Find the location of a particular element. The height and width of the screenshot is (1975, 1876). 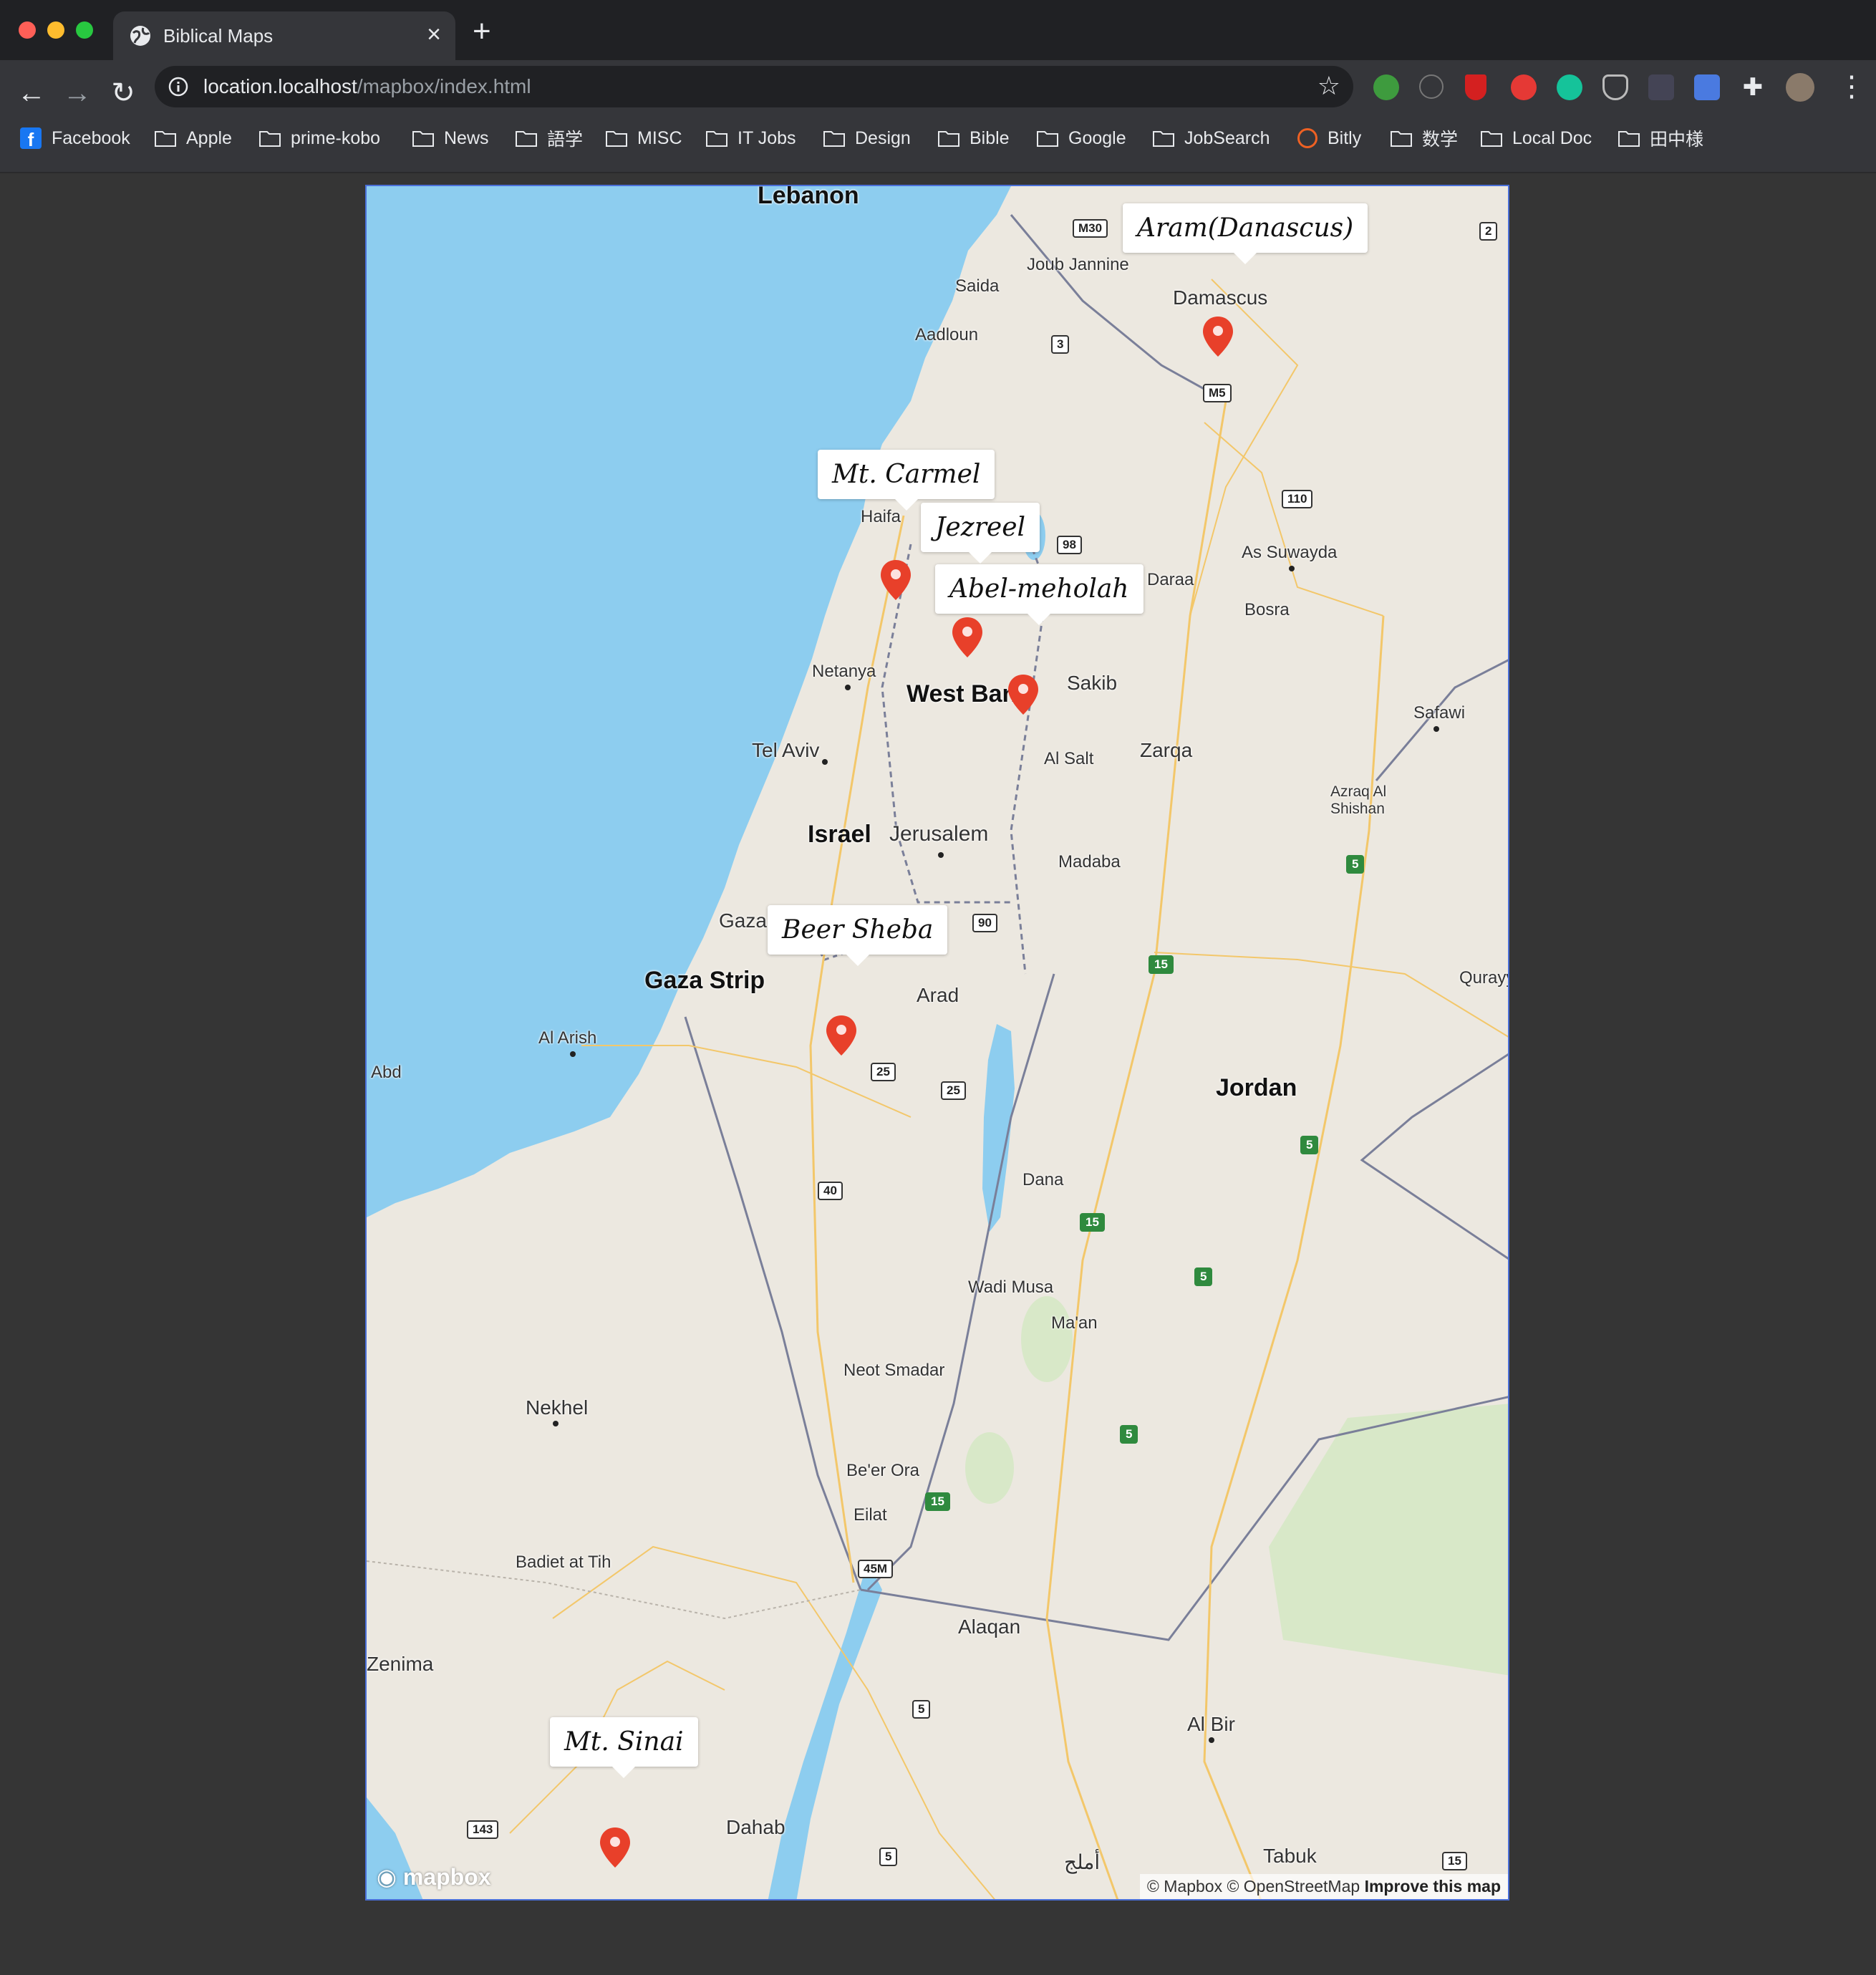

bookmark-label: Facebook is located at coordinates (91, 137).